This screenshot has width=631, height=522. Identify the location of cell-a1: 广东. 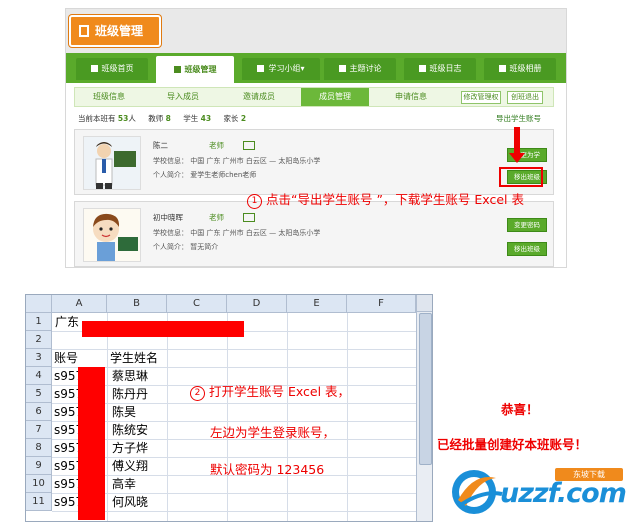
(67, 322).